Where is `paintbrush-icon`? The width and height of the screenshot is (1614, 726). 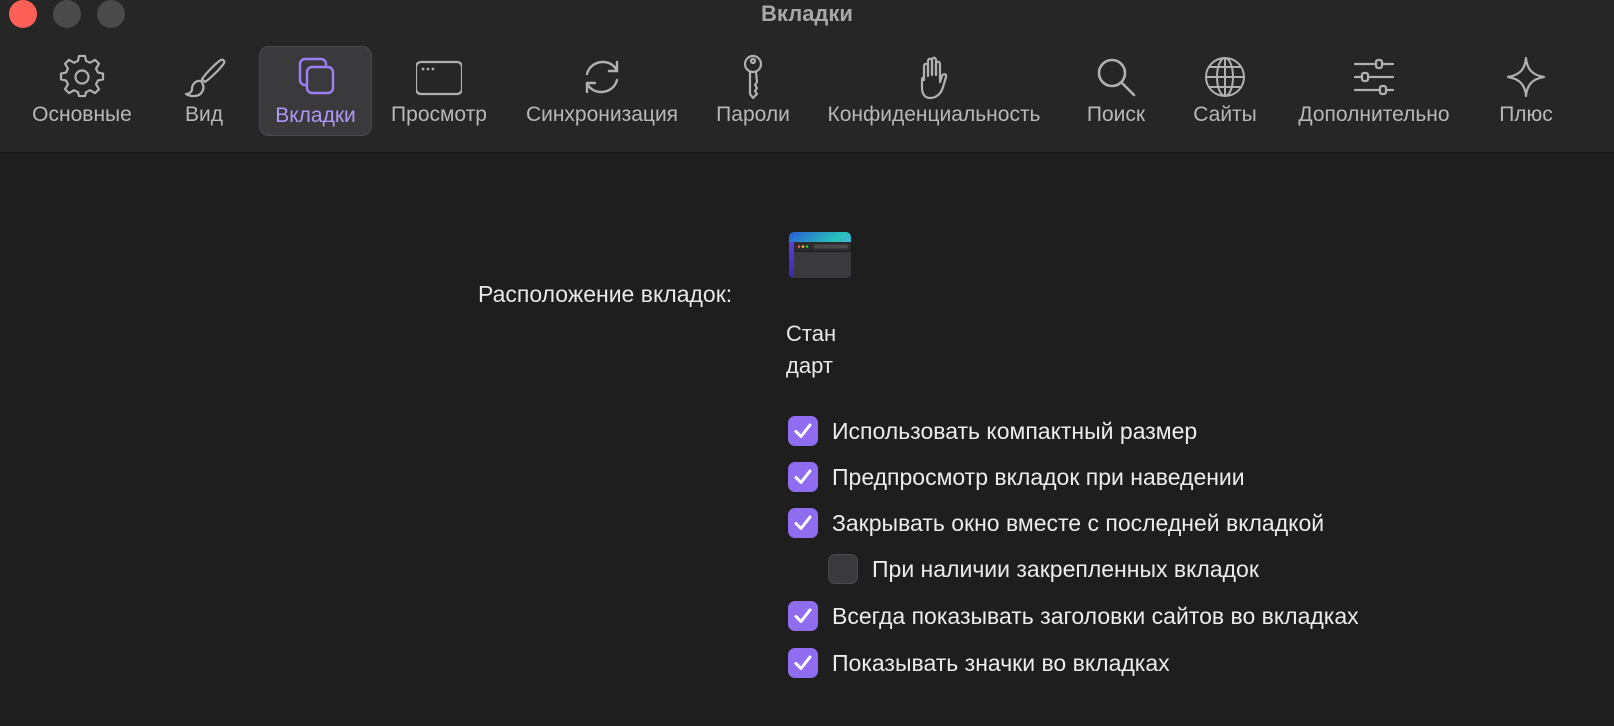
paintbrush-icon is located at coordinates (204, 77).